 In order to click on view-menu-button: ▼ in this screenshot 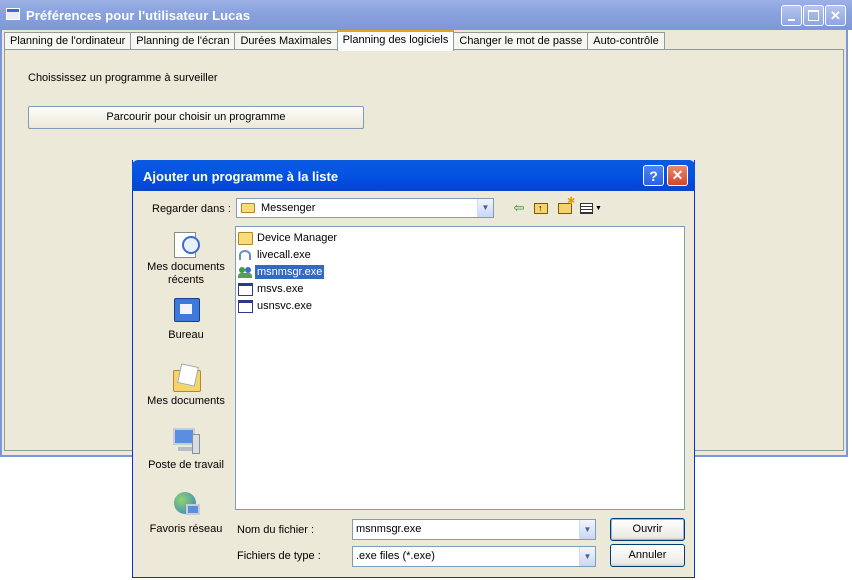, I will do `click(591, 208)`.